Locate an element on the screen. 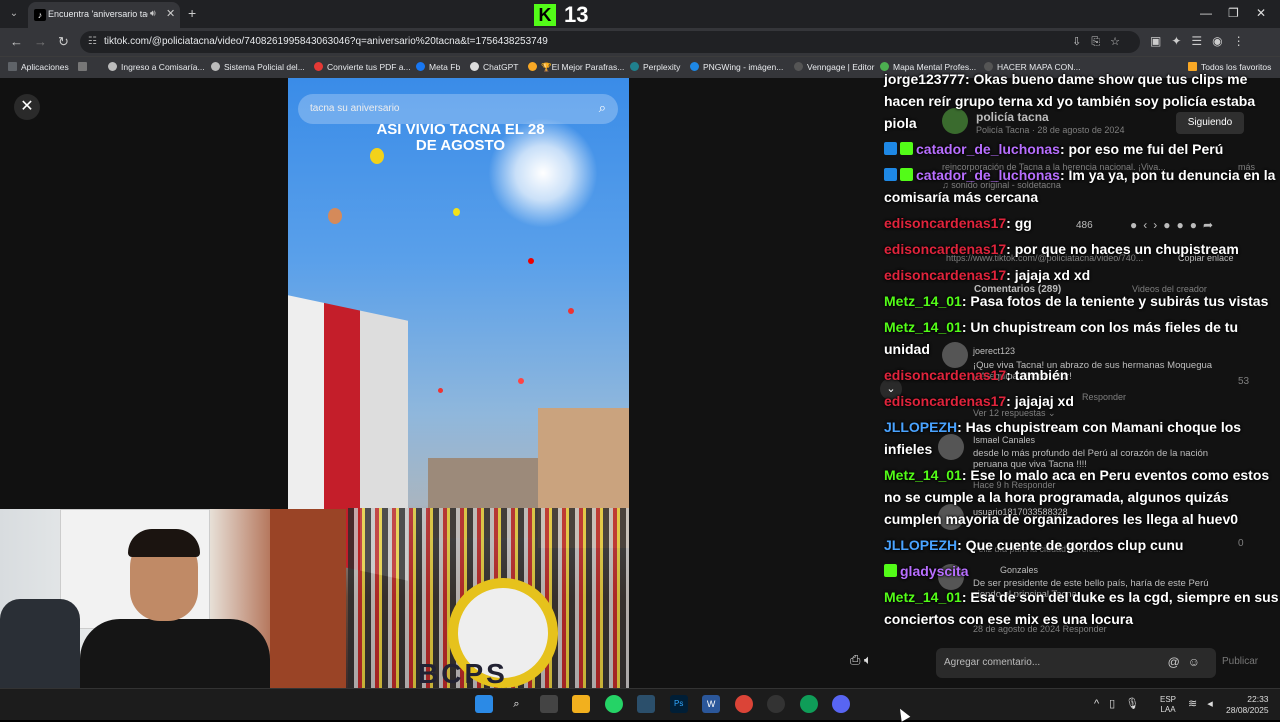  bookmark-item: Meta Fb is located at coordinates (438, 67).